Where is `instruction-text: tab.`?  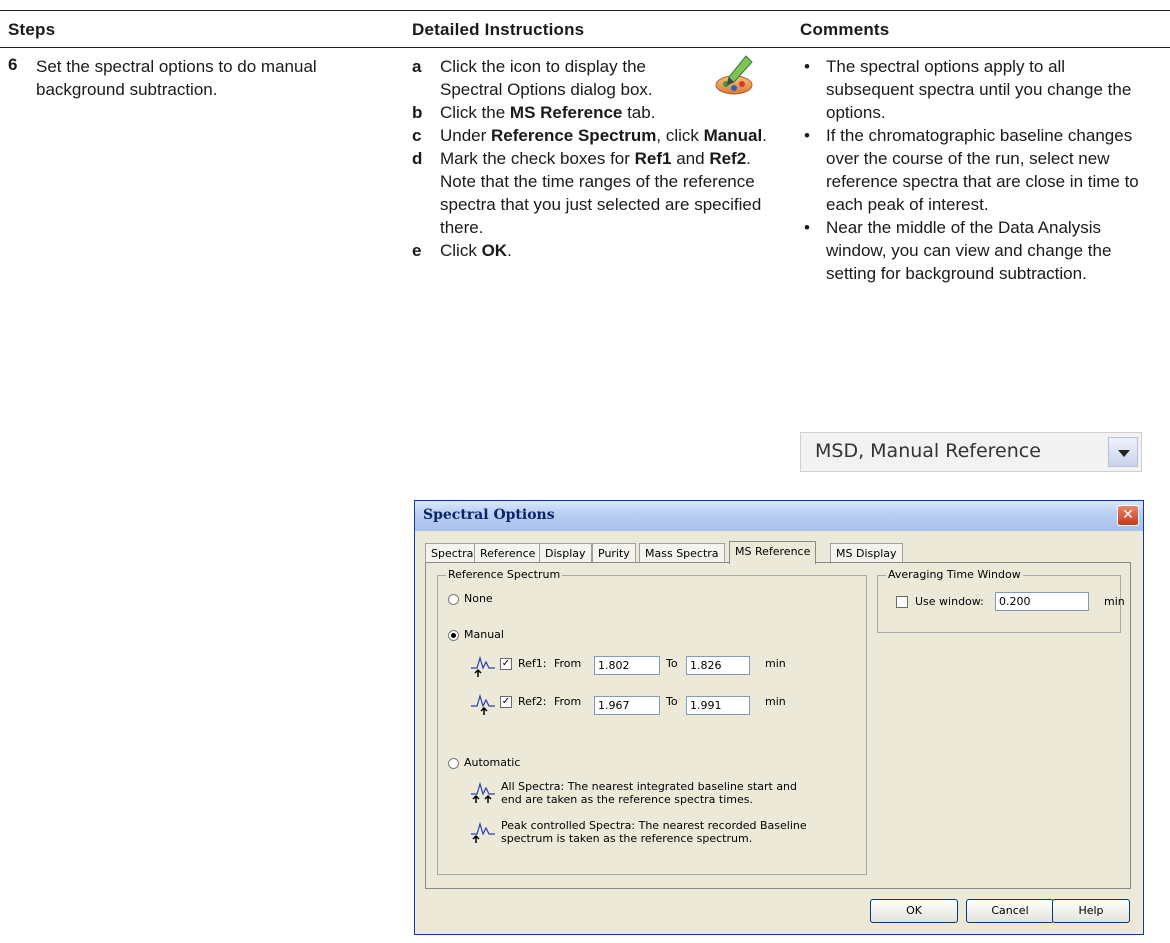
instruction-text: tab. is located at coordinates (639, 112).